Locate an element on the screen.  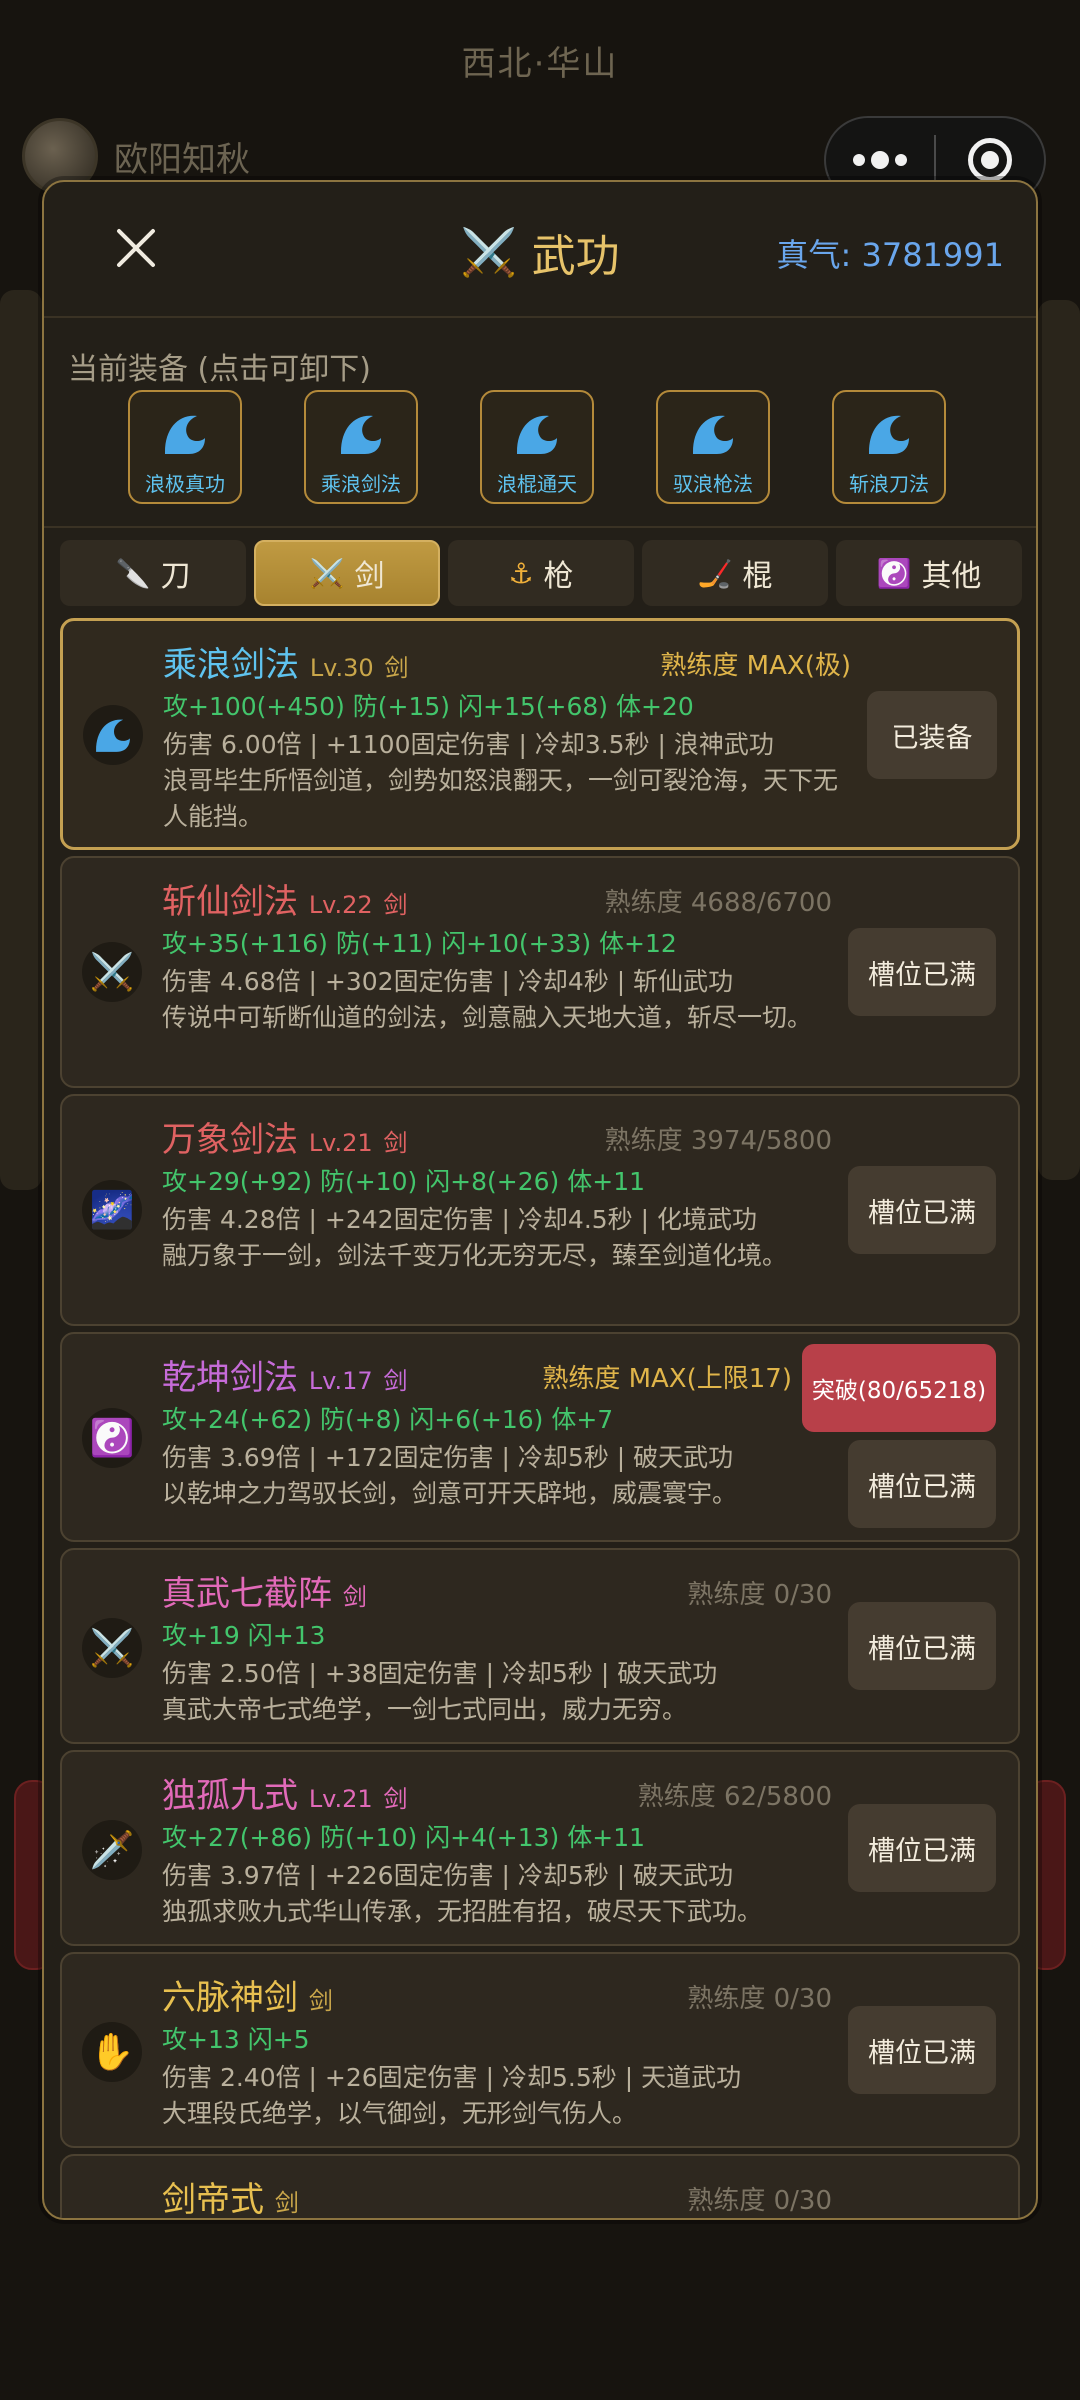
skill-name: 独孤九式 is located at coordinates (230, 1796).